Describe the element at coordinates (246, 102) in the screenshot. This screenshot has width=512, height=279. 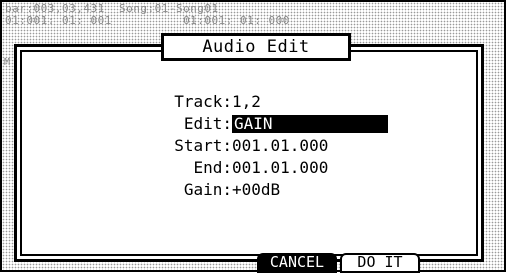
I see `track-field: 1,2` at that location.